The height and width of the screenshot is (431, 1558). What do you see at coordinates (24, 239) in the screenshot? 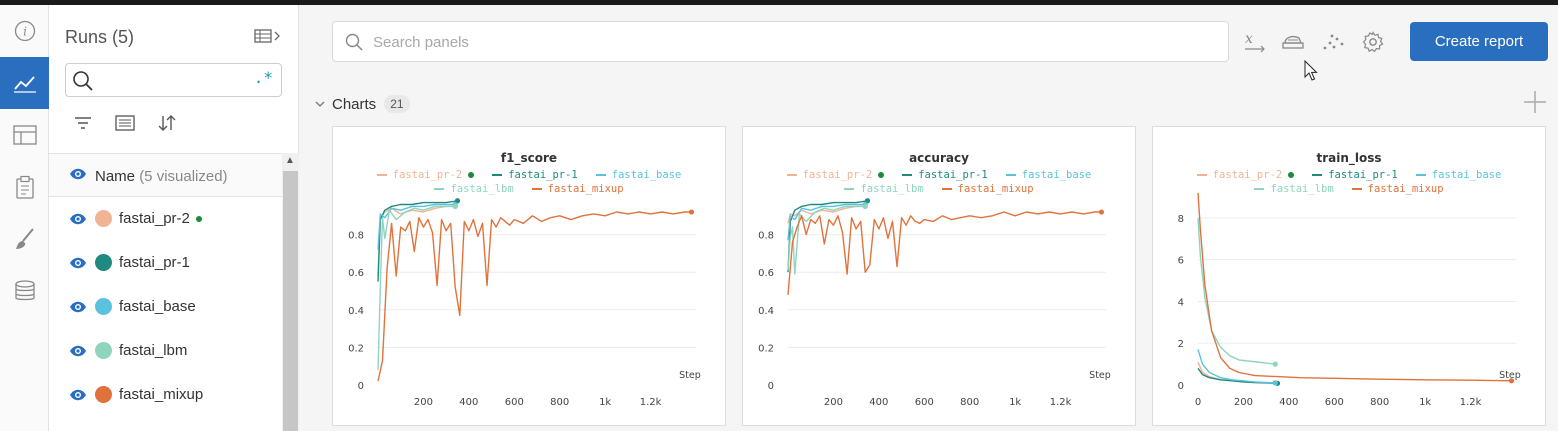
I see `rail-sweeps` at bounding box center [24, 239].